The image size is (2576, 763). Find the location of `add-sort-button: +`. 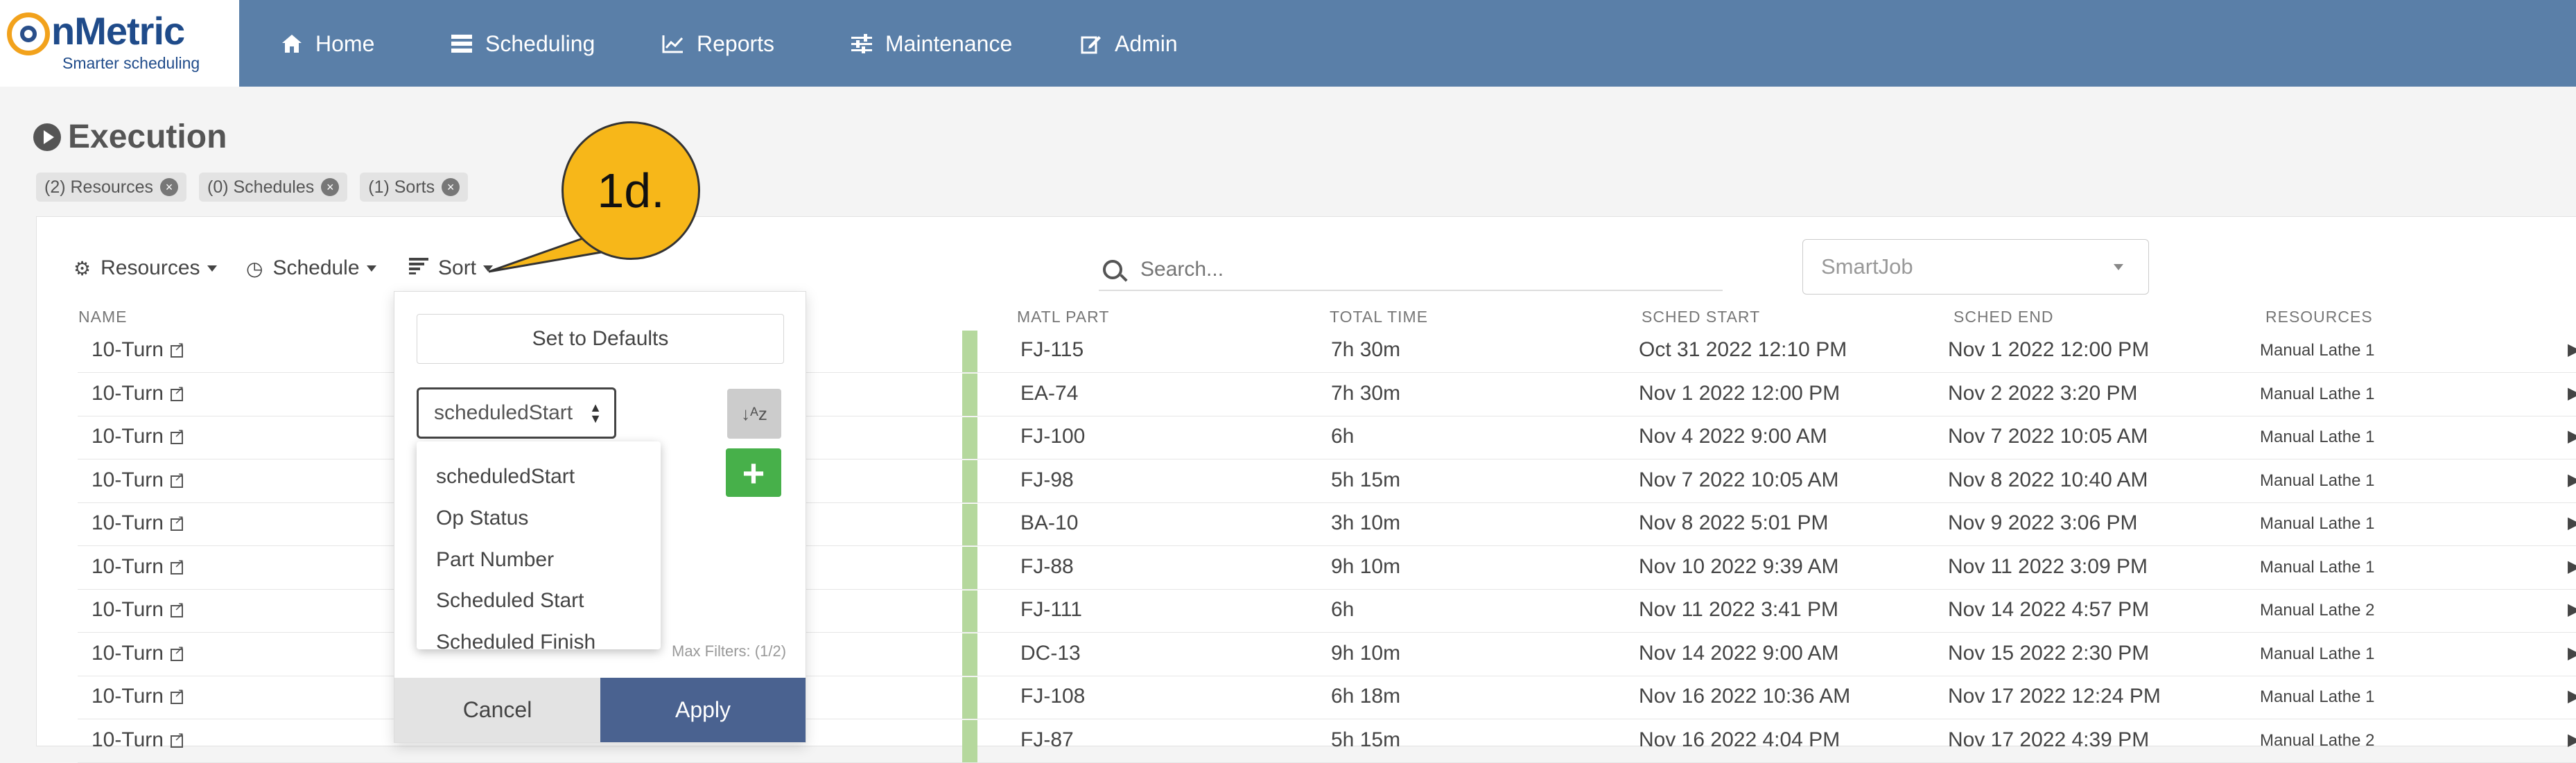

add-sort-button: + is located at coordinates (753, 472).